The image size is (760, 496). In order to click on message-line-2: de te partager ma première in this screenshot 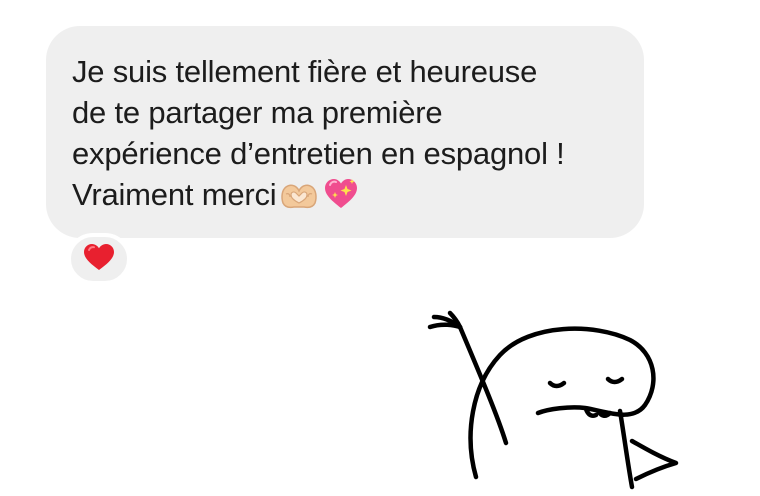, I will do `click(257, 112)`.